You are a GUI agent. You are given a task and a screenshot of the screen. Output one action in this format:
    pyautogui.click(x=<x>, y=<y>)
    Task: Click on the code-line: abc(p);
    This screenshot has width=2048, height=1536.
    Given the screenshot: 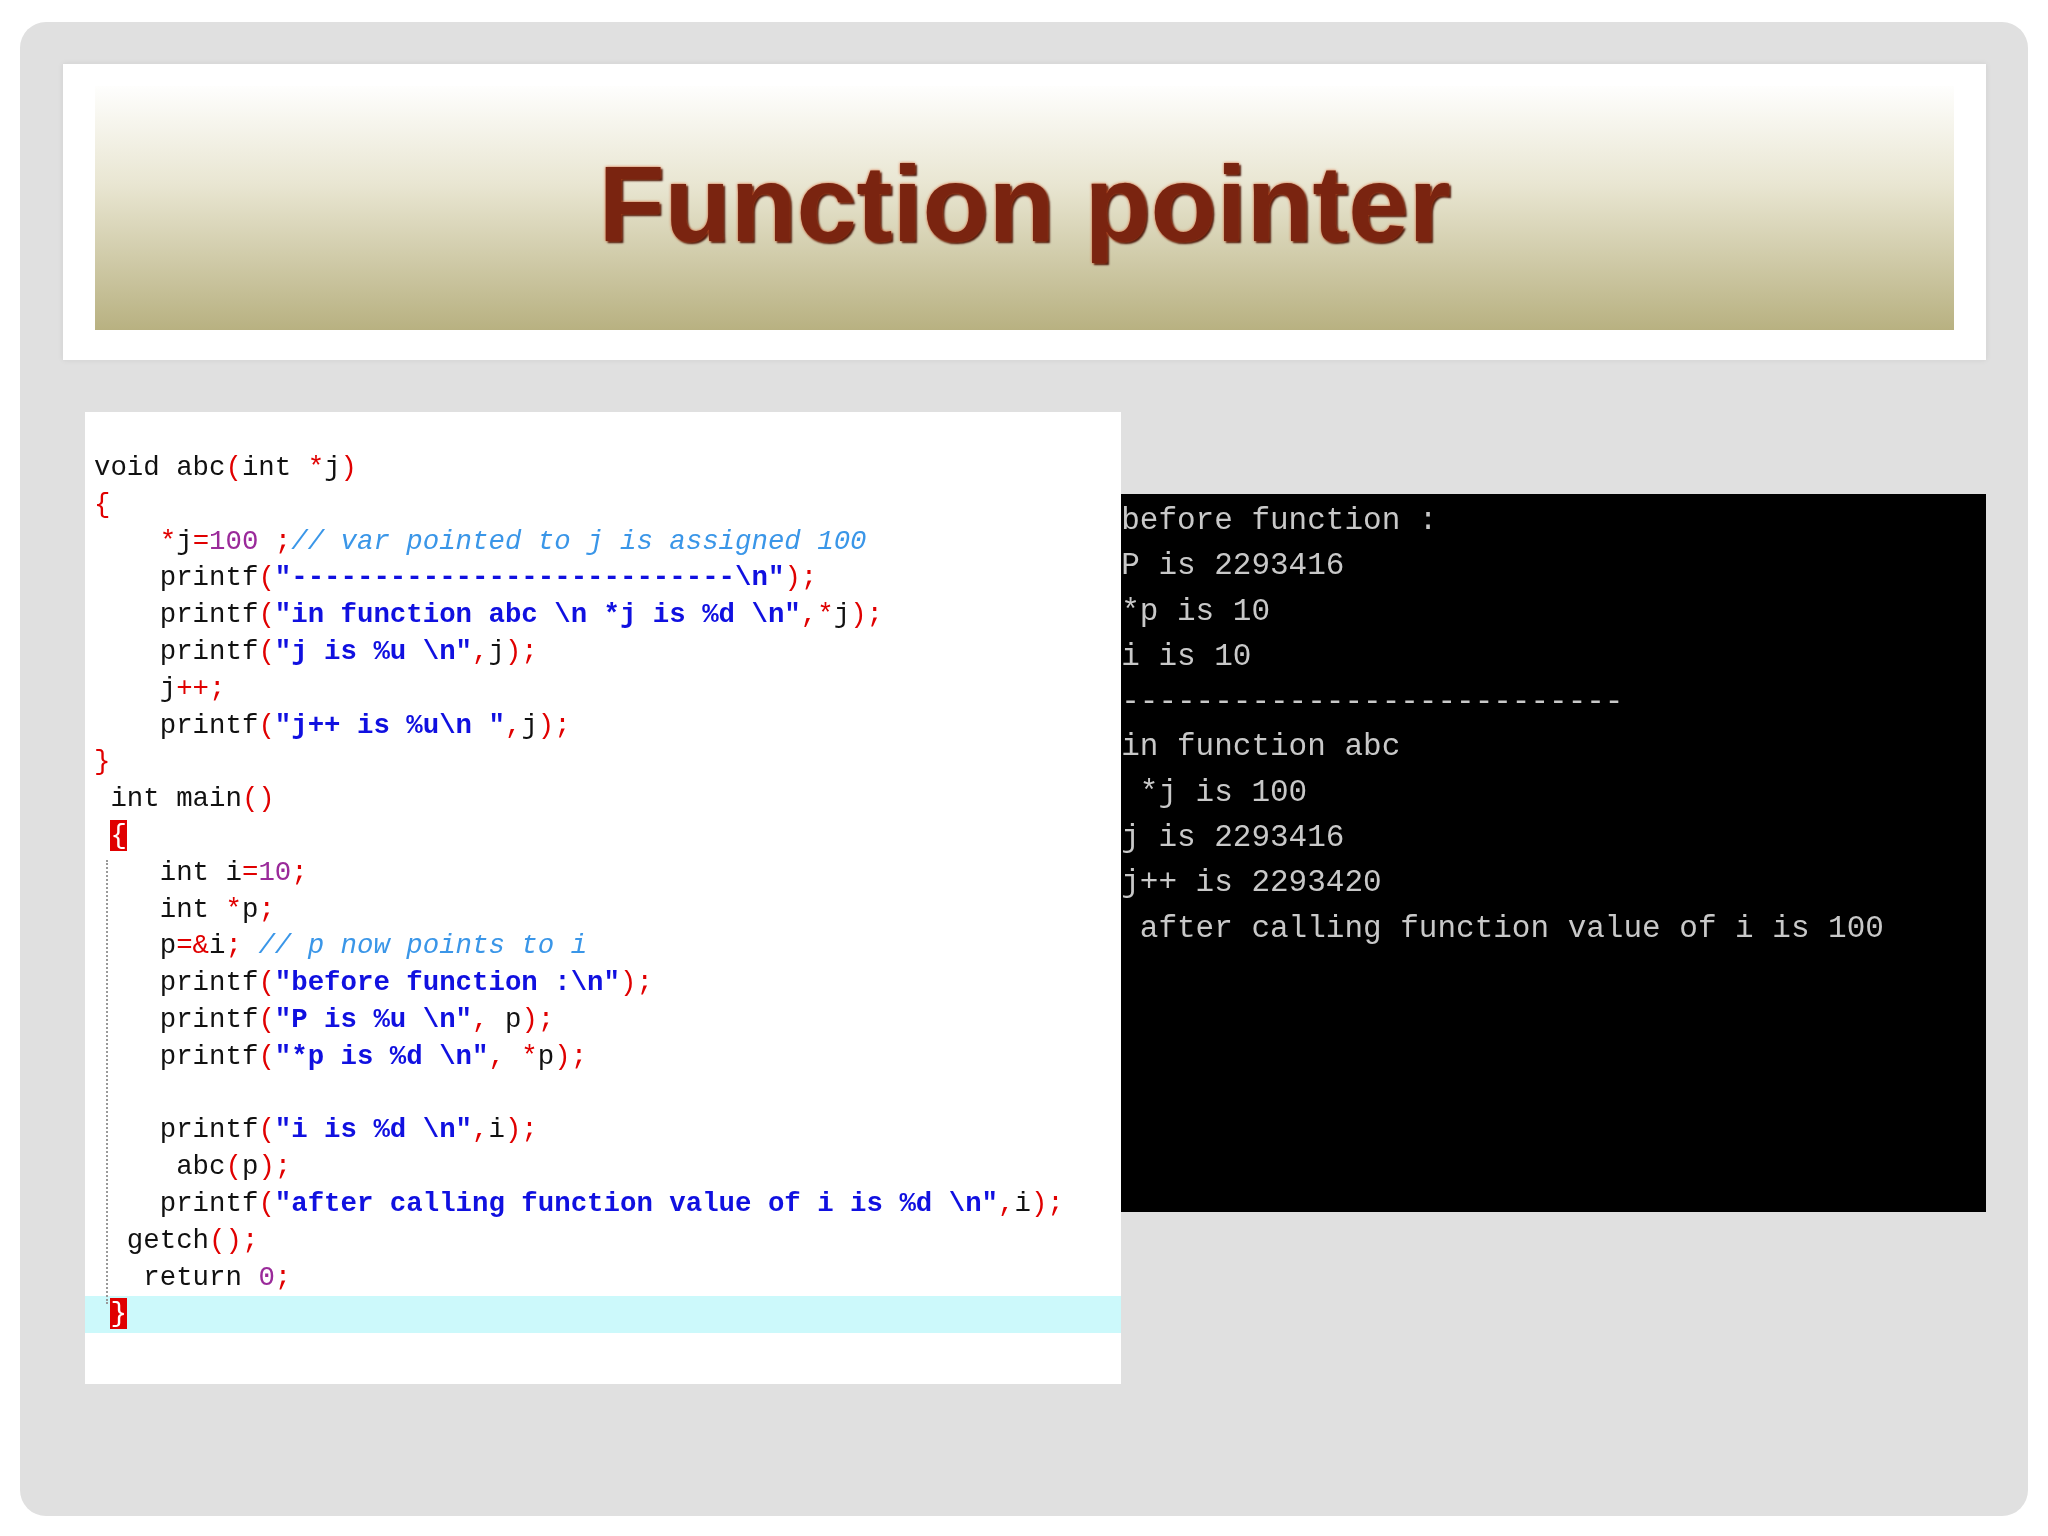 What is the action you would take?
    pyautogui.click(x=234, y=1167)
    